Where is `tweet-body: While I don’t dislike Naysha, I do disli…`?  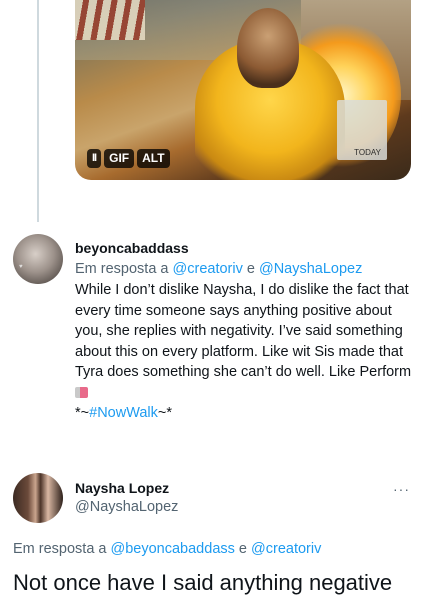 tweet-body: While I don’t dislike Naysha, I do disli… is located at coordinates (243, 331).